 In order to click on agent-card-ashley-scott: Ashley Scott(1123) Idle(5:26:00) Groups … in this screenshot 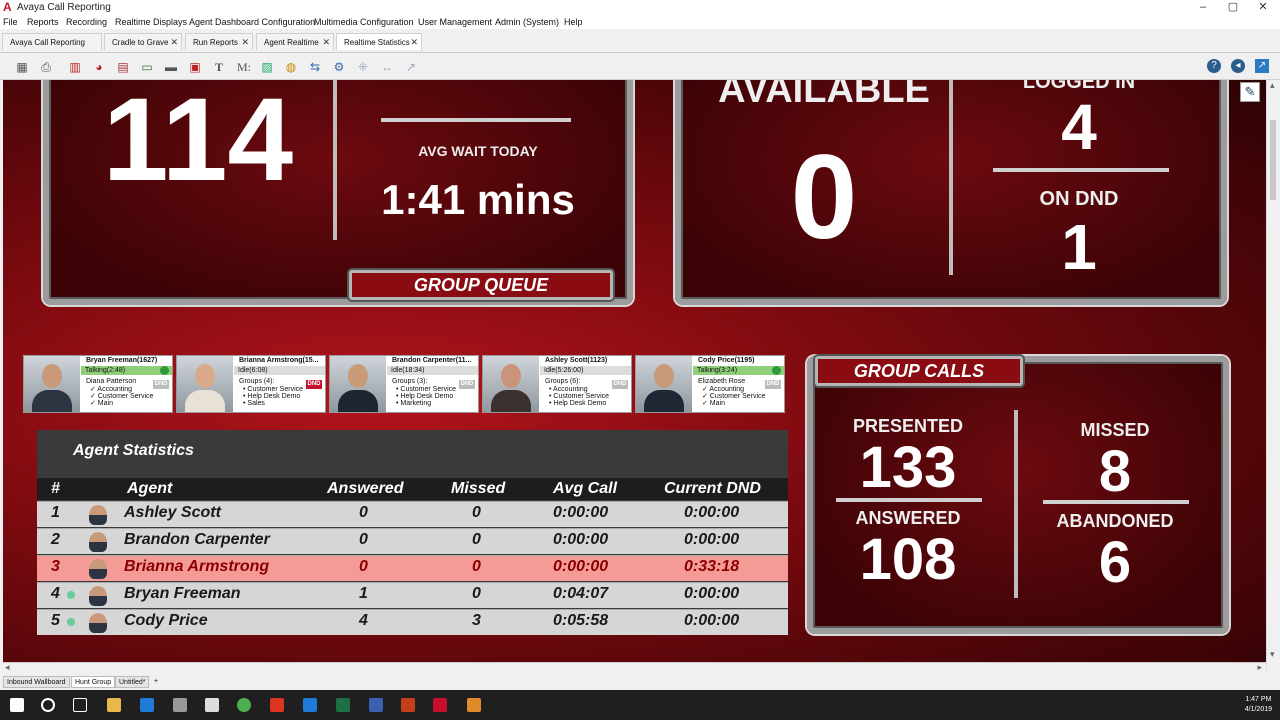, I will do `click(557, 384)`.